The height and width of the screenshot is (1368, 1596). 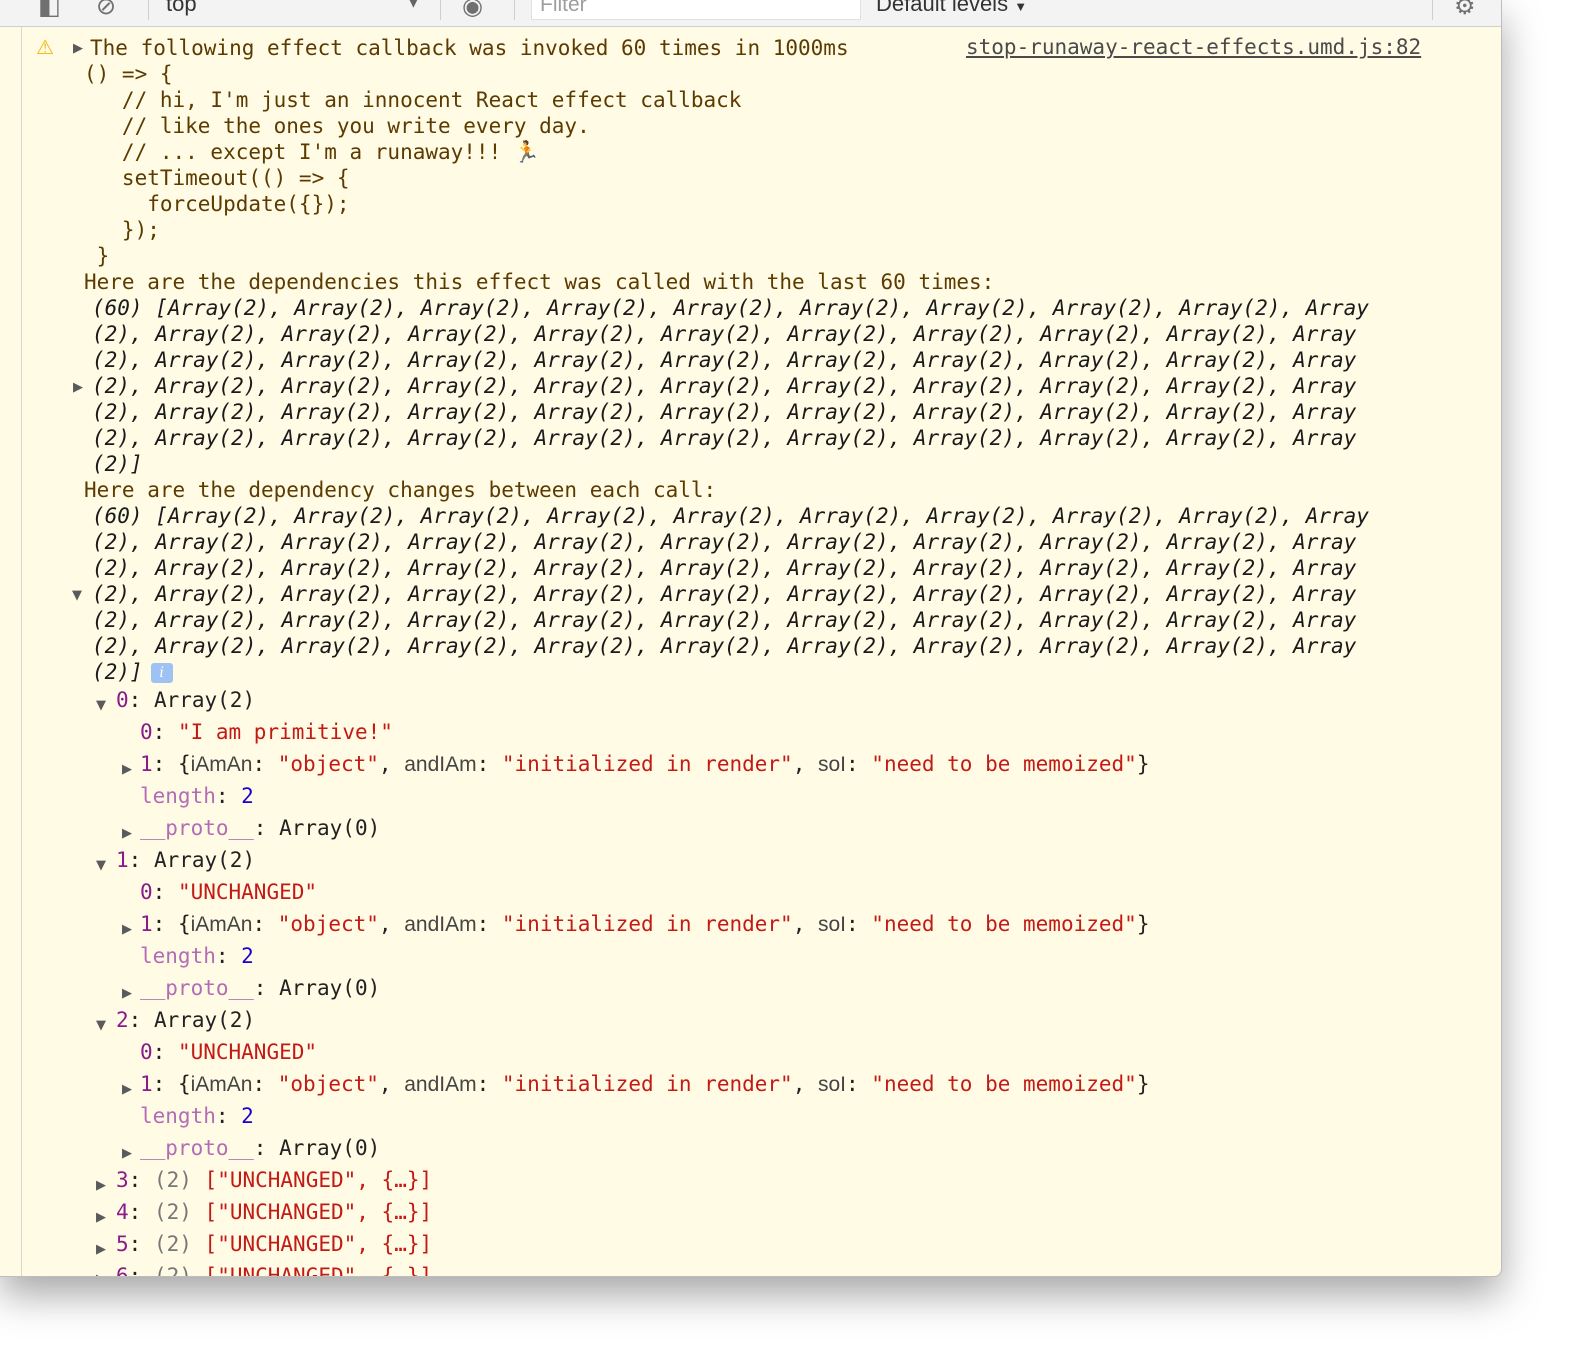 What do you see at coordinates (274, 1180) in the screenshot?
I see `tree-entry-3: 3: (2) ["UNCHANGED", {…}]` at bounding box center [274, 1180].